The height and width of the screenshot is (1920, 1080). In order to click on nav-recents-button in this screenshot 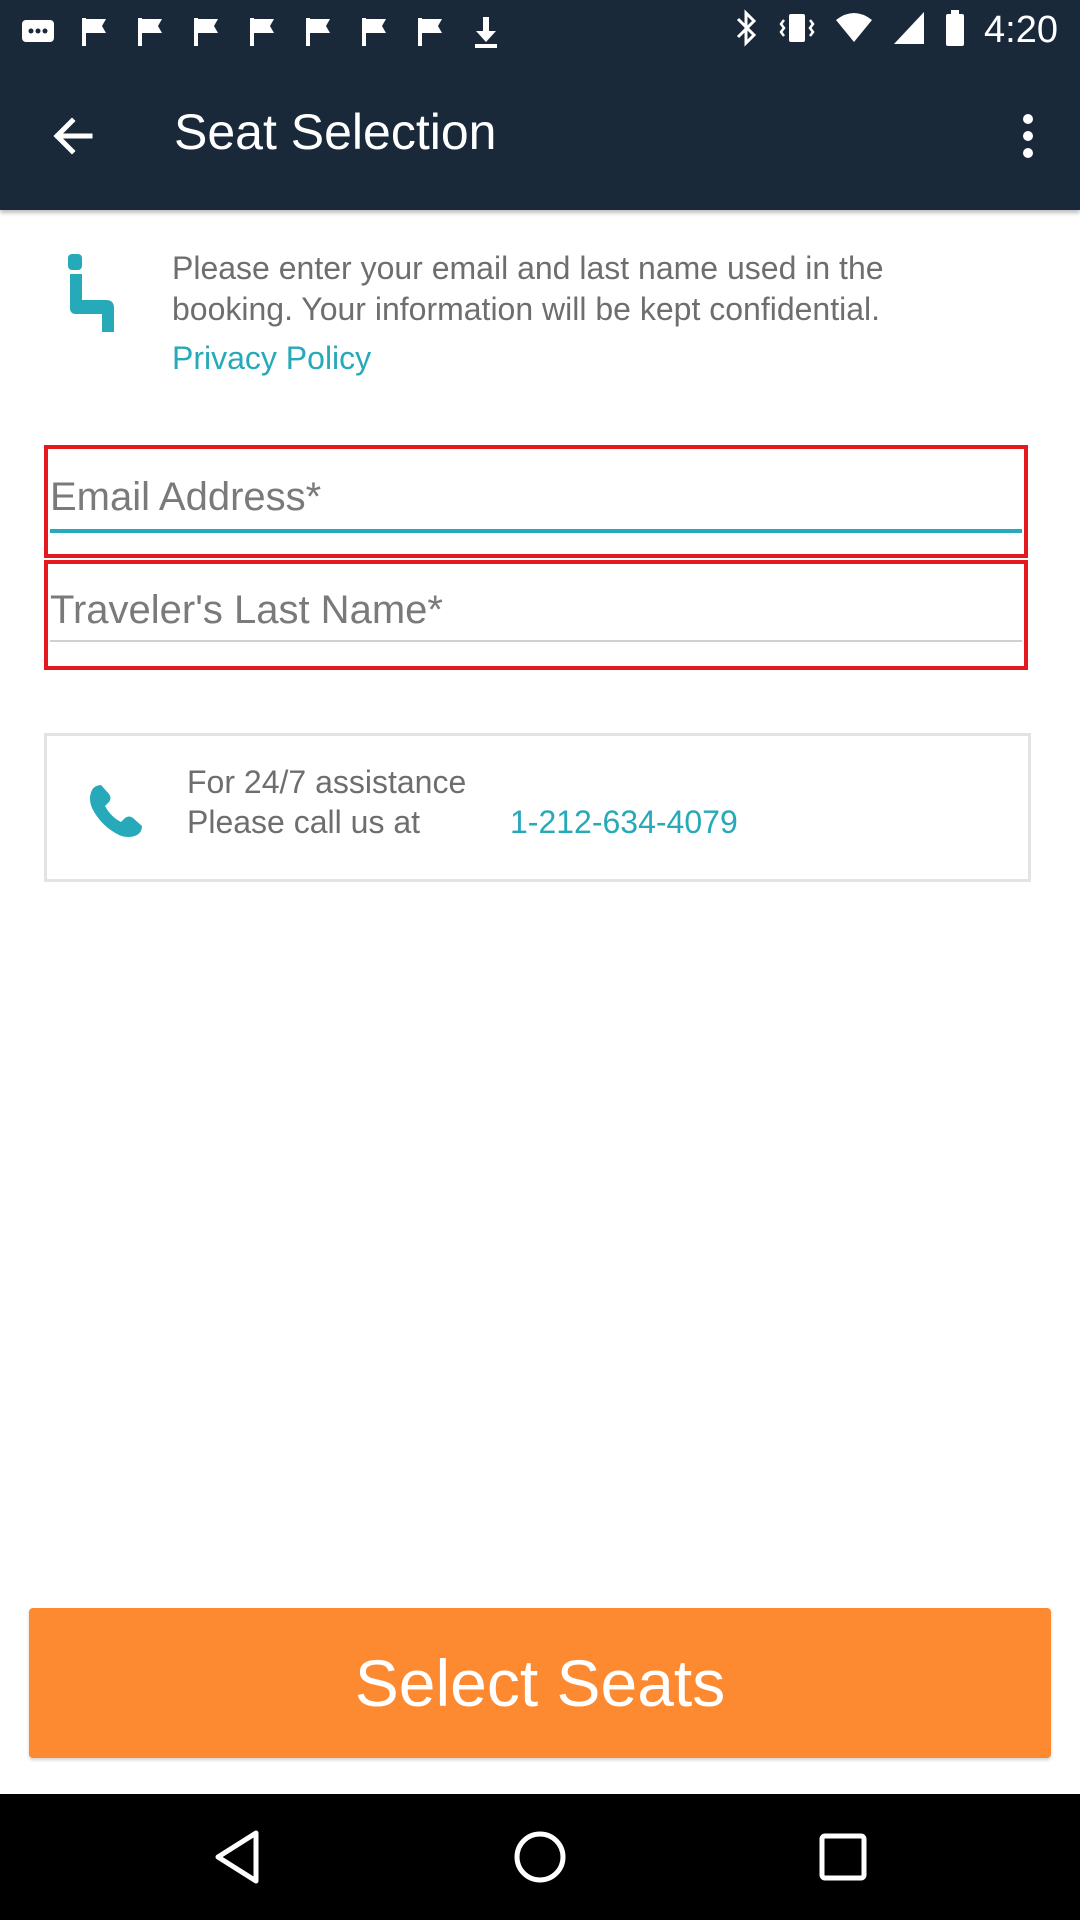, I will do `click(843, 1857)`.